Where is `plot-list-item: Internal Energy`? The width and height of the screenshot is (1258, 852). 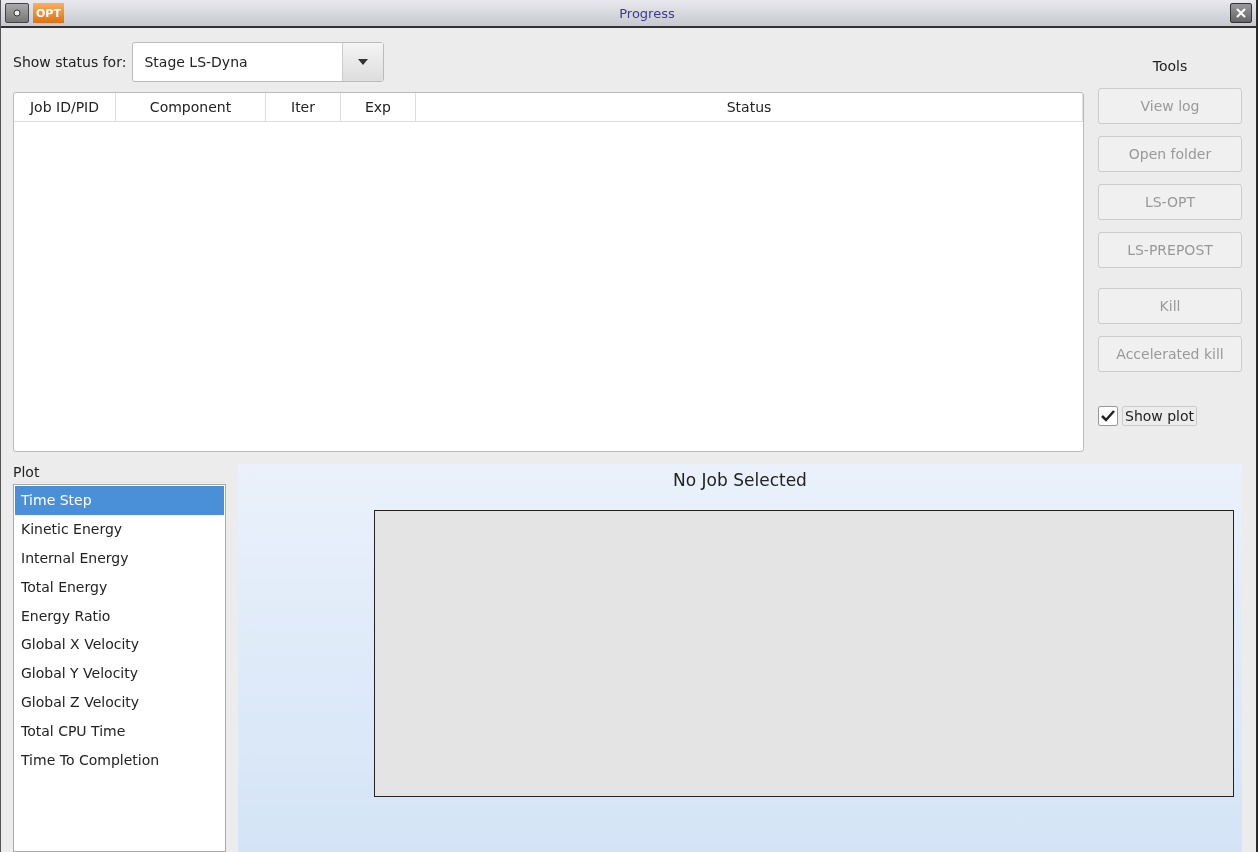 plot-list-item: Internal Energy is located at coordinates (119, 558).